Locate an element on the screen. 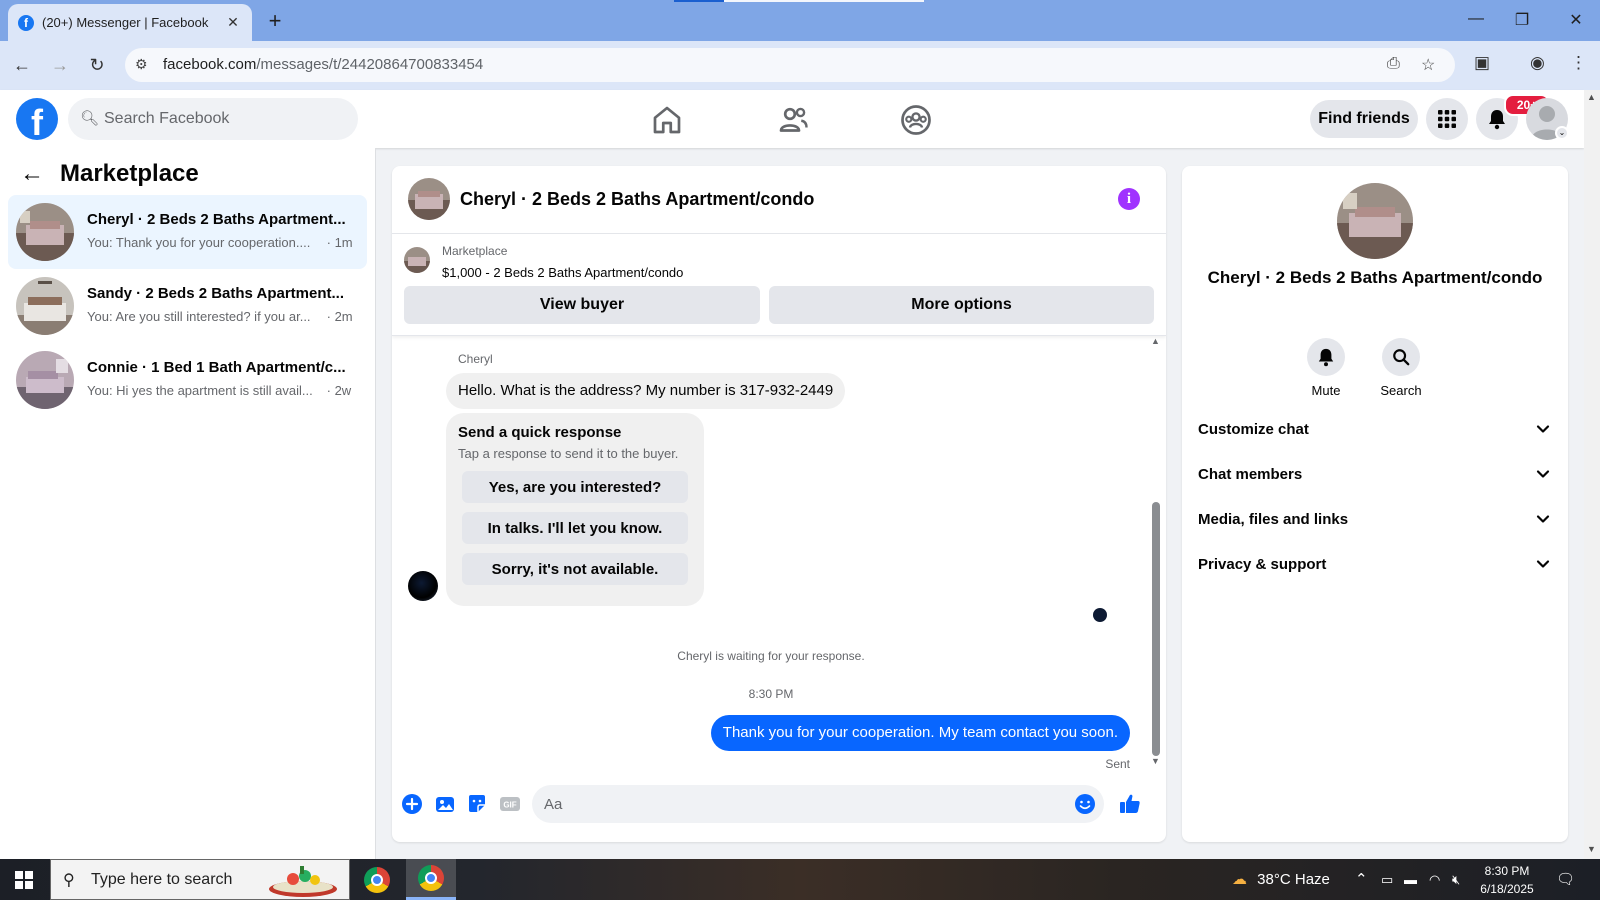 The height and width of the screenshot is (900, 1600). tab-search-icon: ▣ is located at coordinates (1482, 63).